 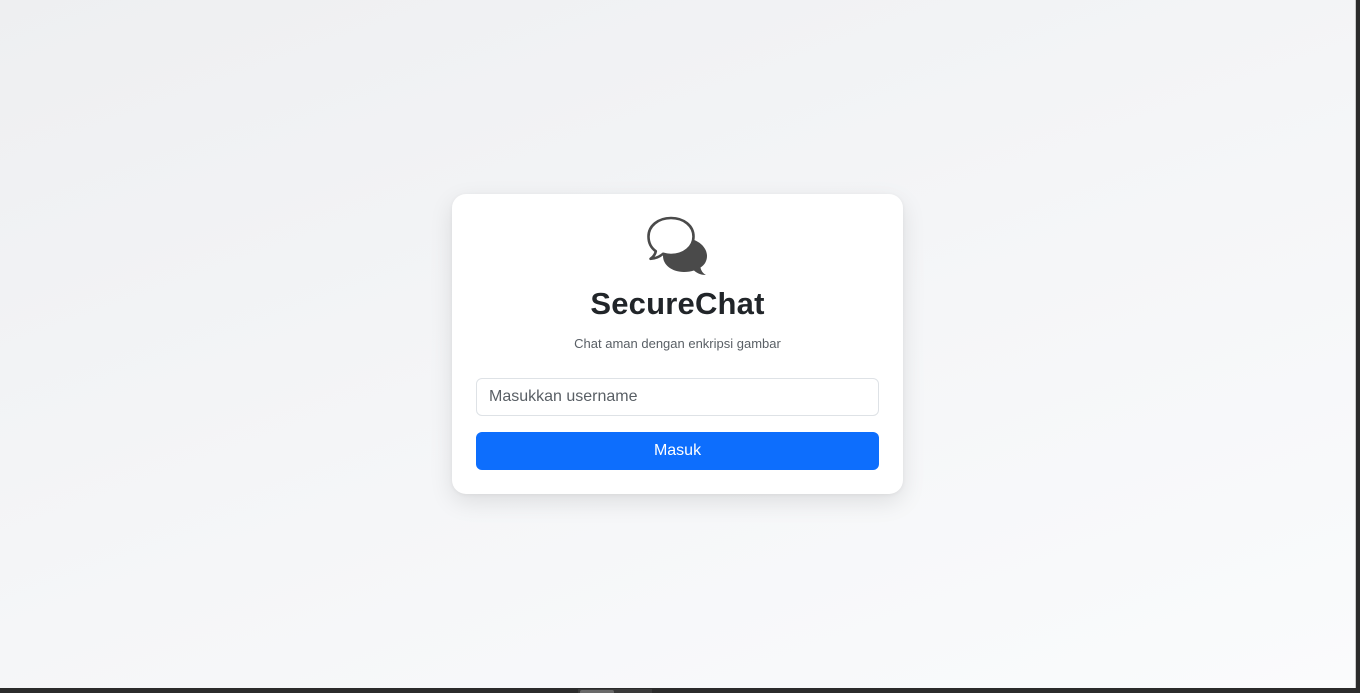 What do you see at coordinates (677, 451) in the screenshot?
I see `login-button: Masuk` at bounding box center [677, 451].